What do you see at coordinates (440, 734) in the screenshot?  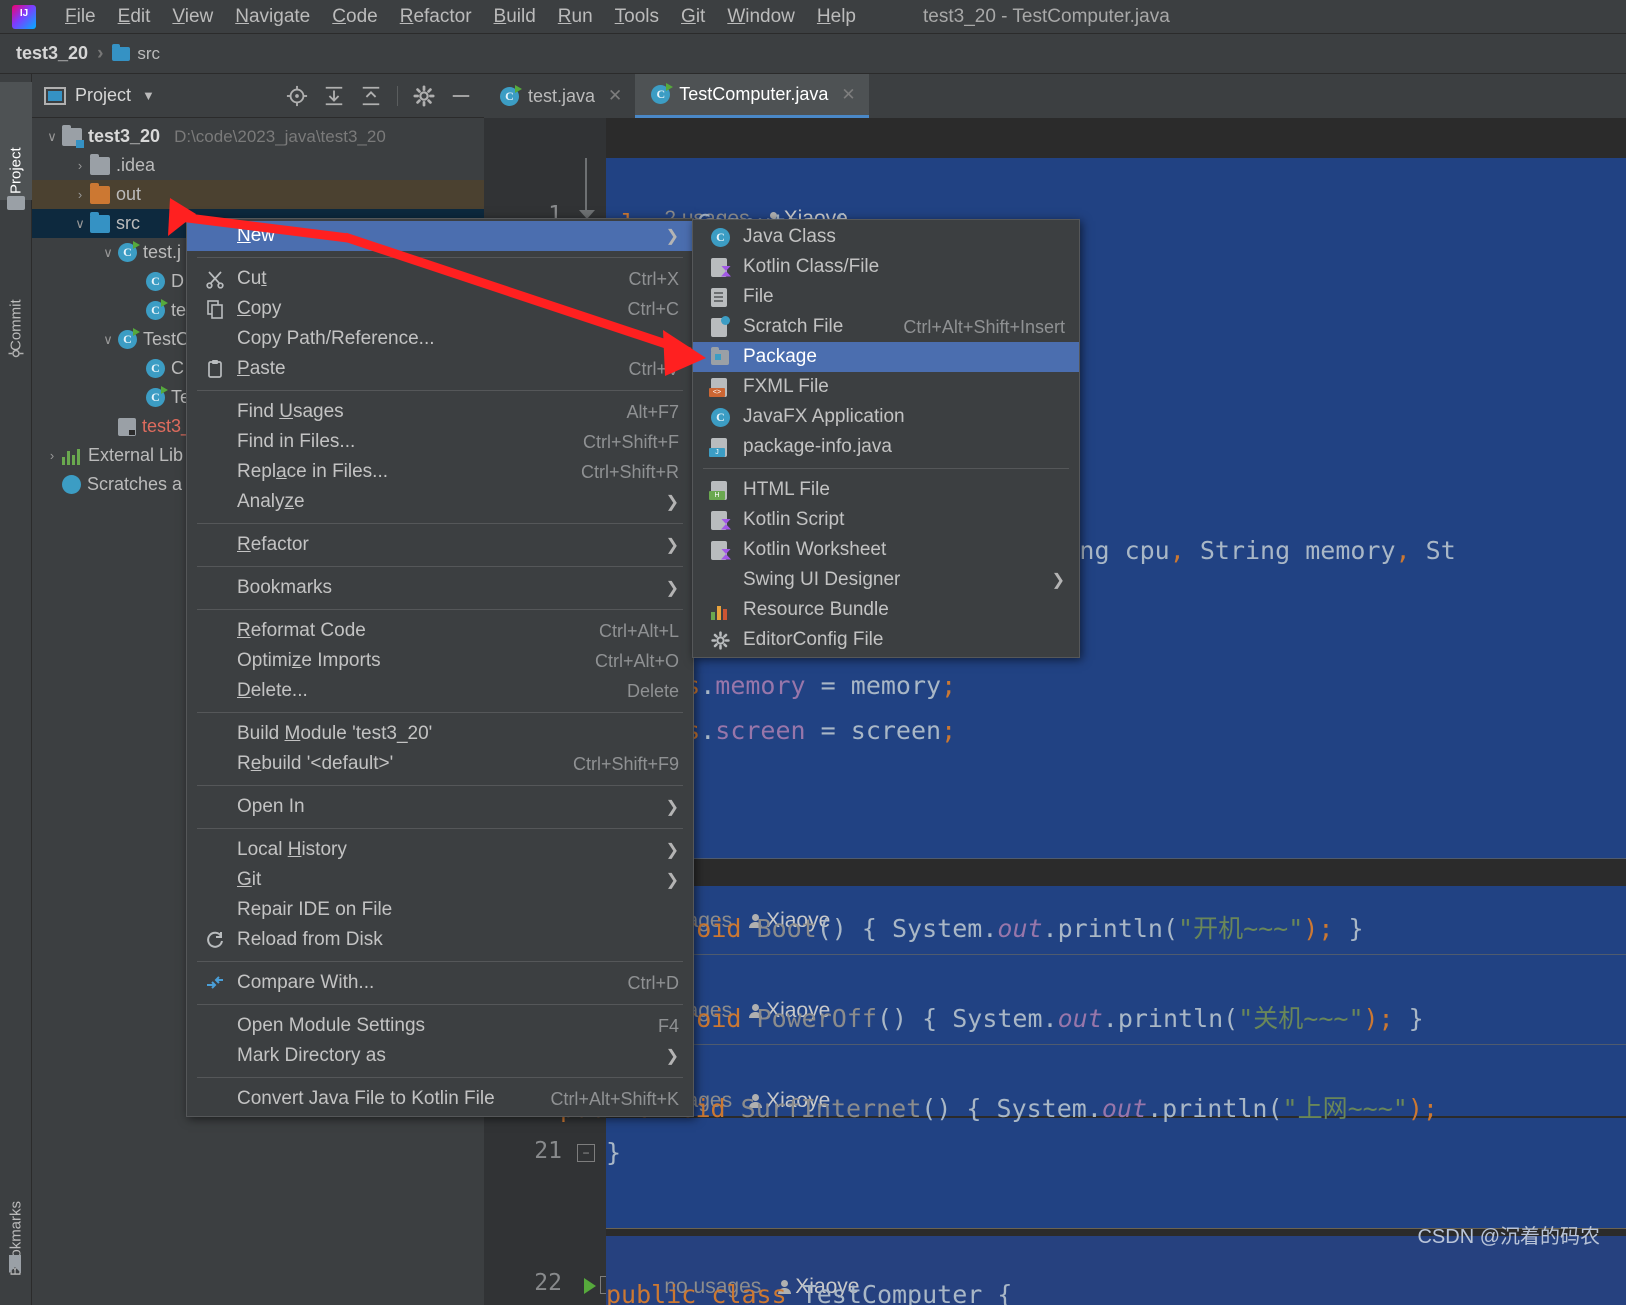 I see `menu-item-build-module: Build Module 'test3_20'` at bounding box center [440, 734].